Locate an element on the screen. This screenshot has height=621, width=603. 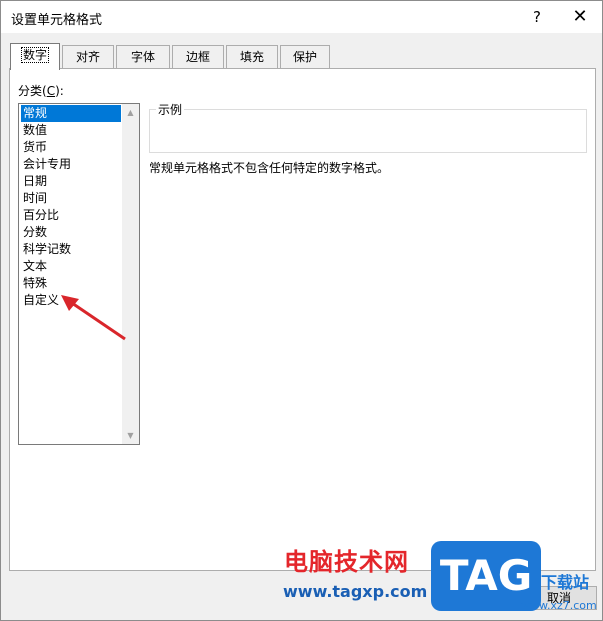
sample-group: 示例 is located at coordinates (368, 127).